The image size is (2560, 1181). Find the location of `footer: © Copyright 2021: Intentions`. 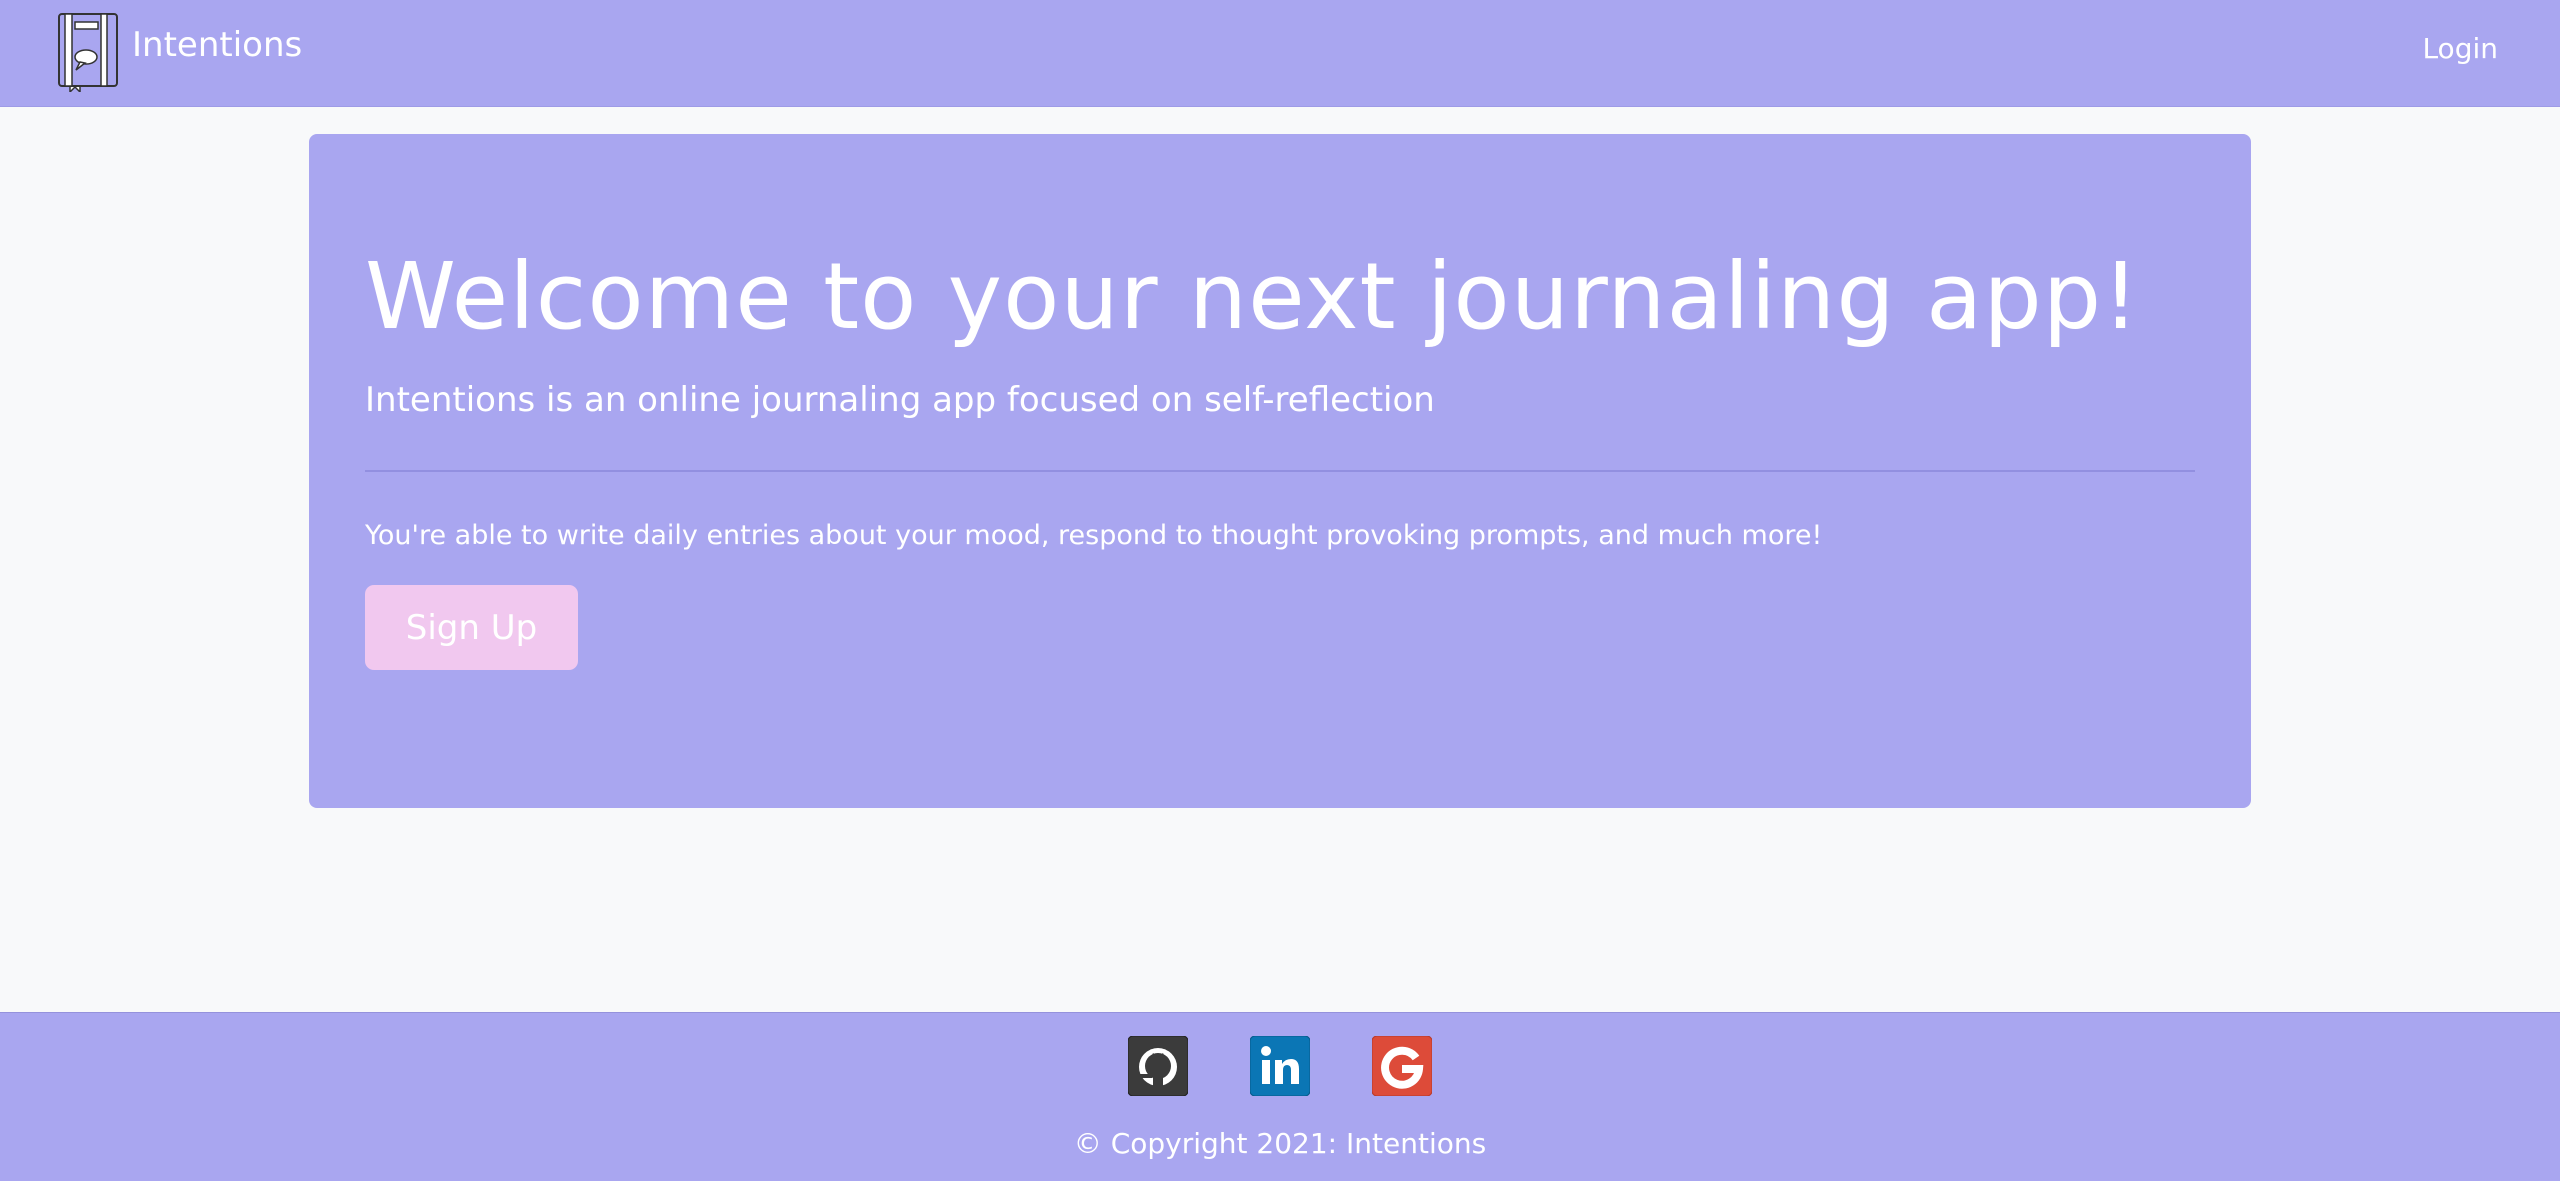

footer: © Copyright 2021: Intentions is located at coordinates (1280, 1096).